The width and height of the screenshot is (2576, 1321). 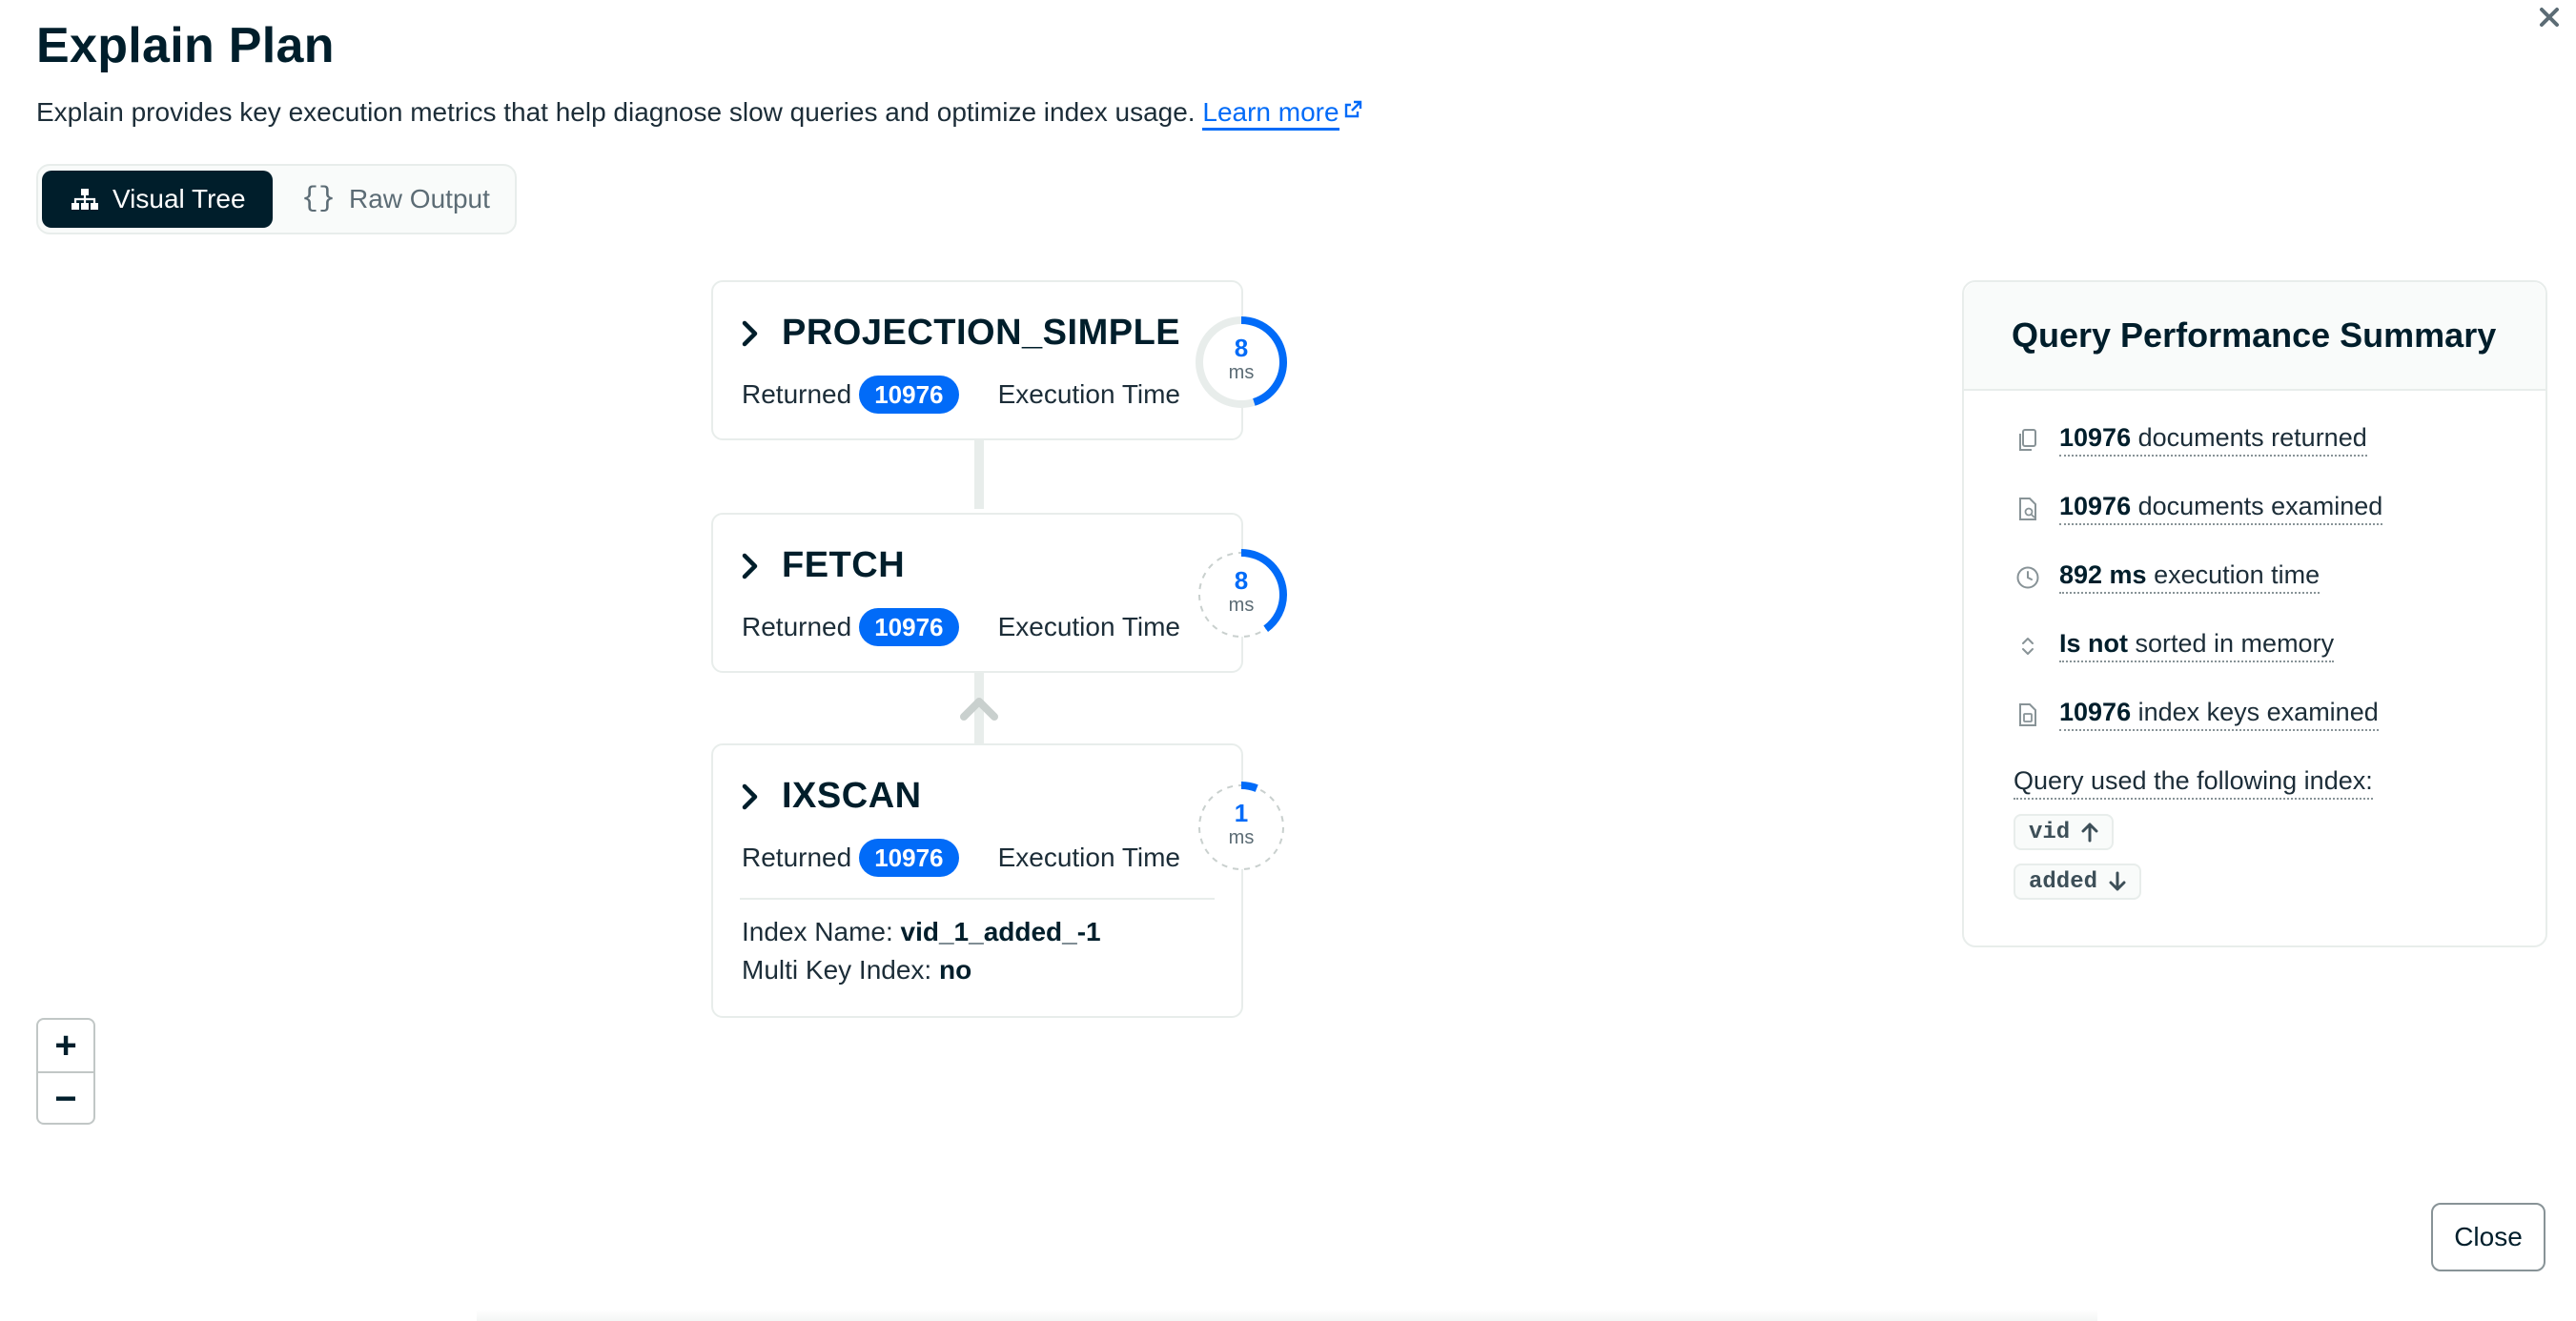 I want to click on stage-name: PROJECTION_SIMPLE, so click(x=982, y=333).